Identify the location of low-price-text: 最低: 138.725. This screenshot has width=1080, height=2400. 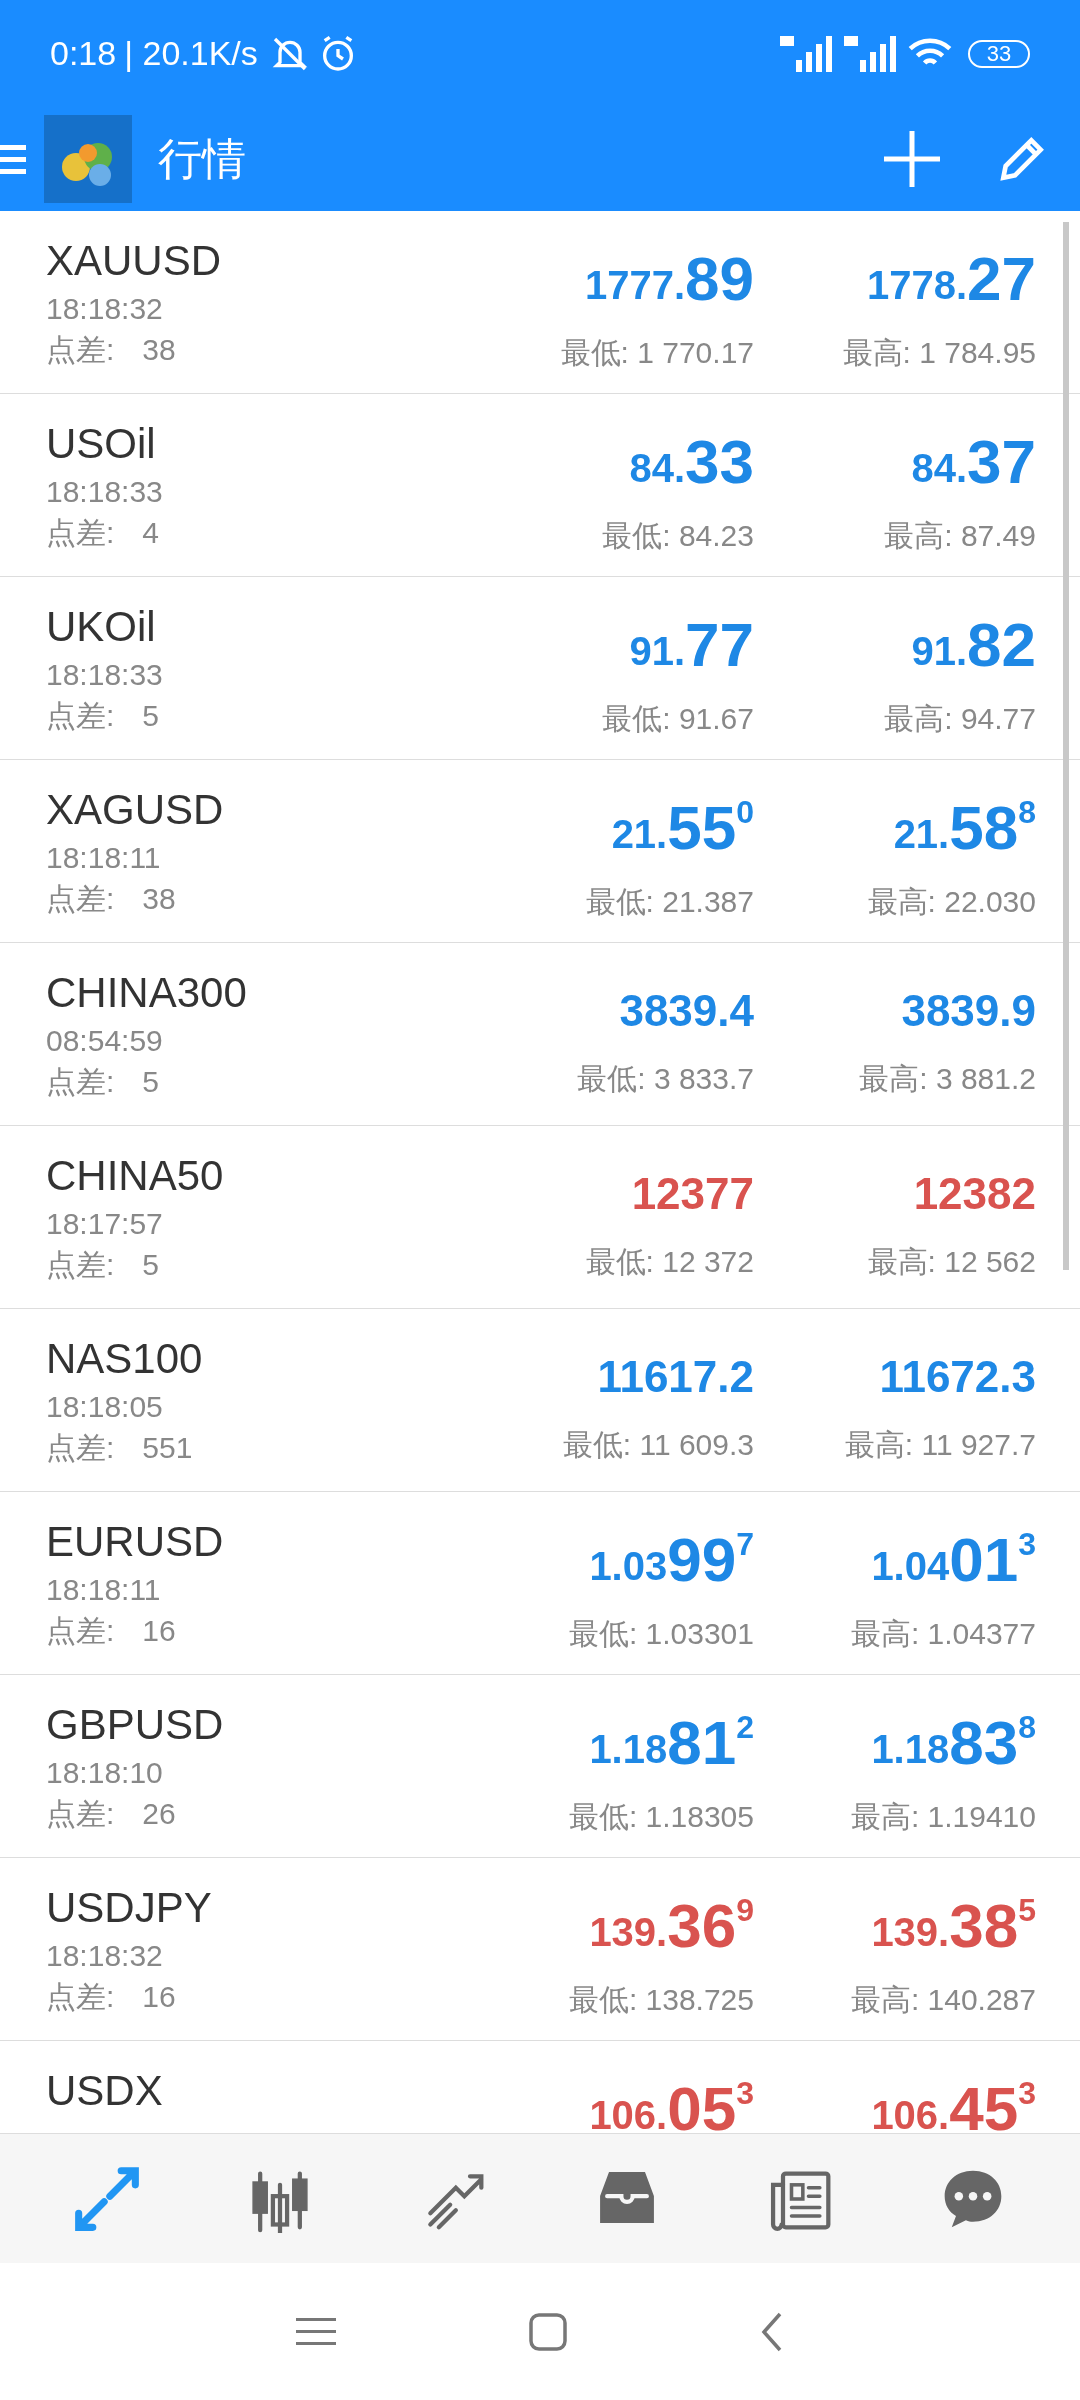
(661, 2000).